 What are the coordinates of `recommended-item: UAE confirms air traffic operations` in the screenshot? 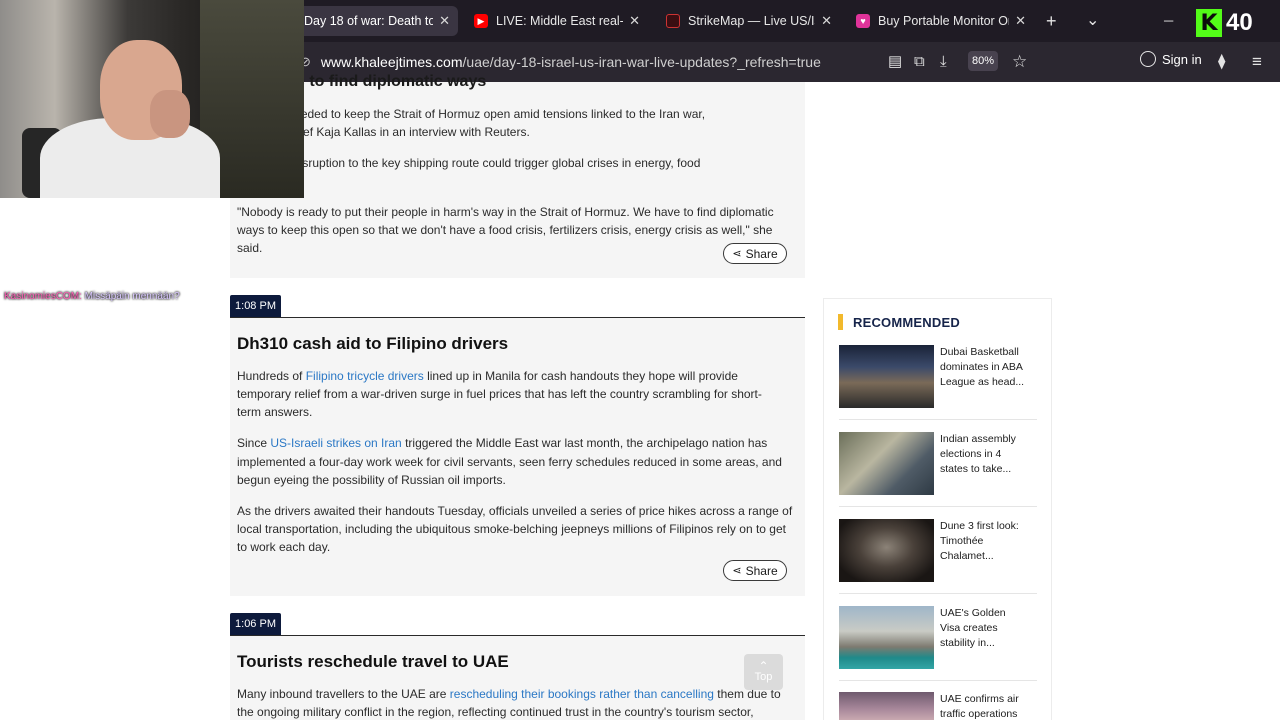 It's located at (938, 706).